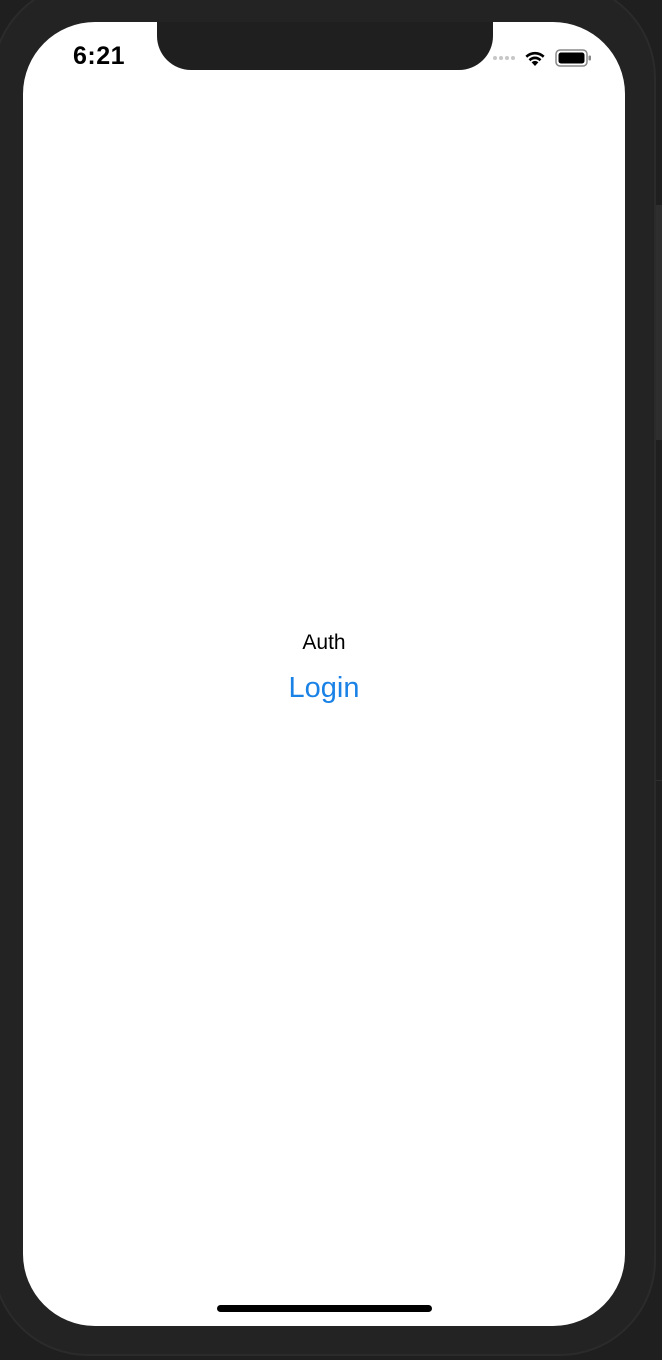 The height and width of the screenshot is (1360, 662). I want to click on home-indicator, so click(324, 1308).